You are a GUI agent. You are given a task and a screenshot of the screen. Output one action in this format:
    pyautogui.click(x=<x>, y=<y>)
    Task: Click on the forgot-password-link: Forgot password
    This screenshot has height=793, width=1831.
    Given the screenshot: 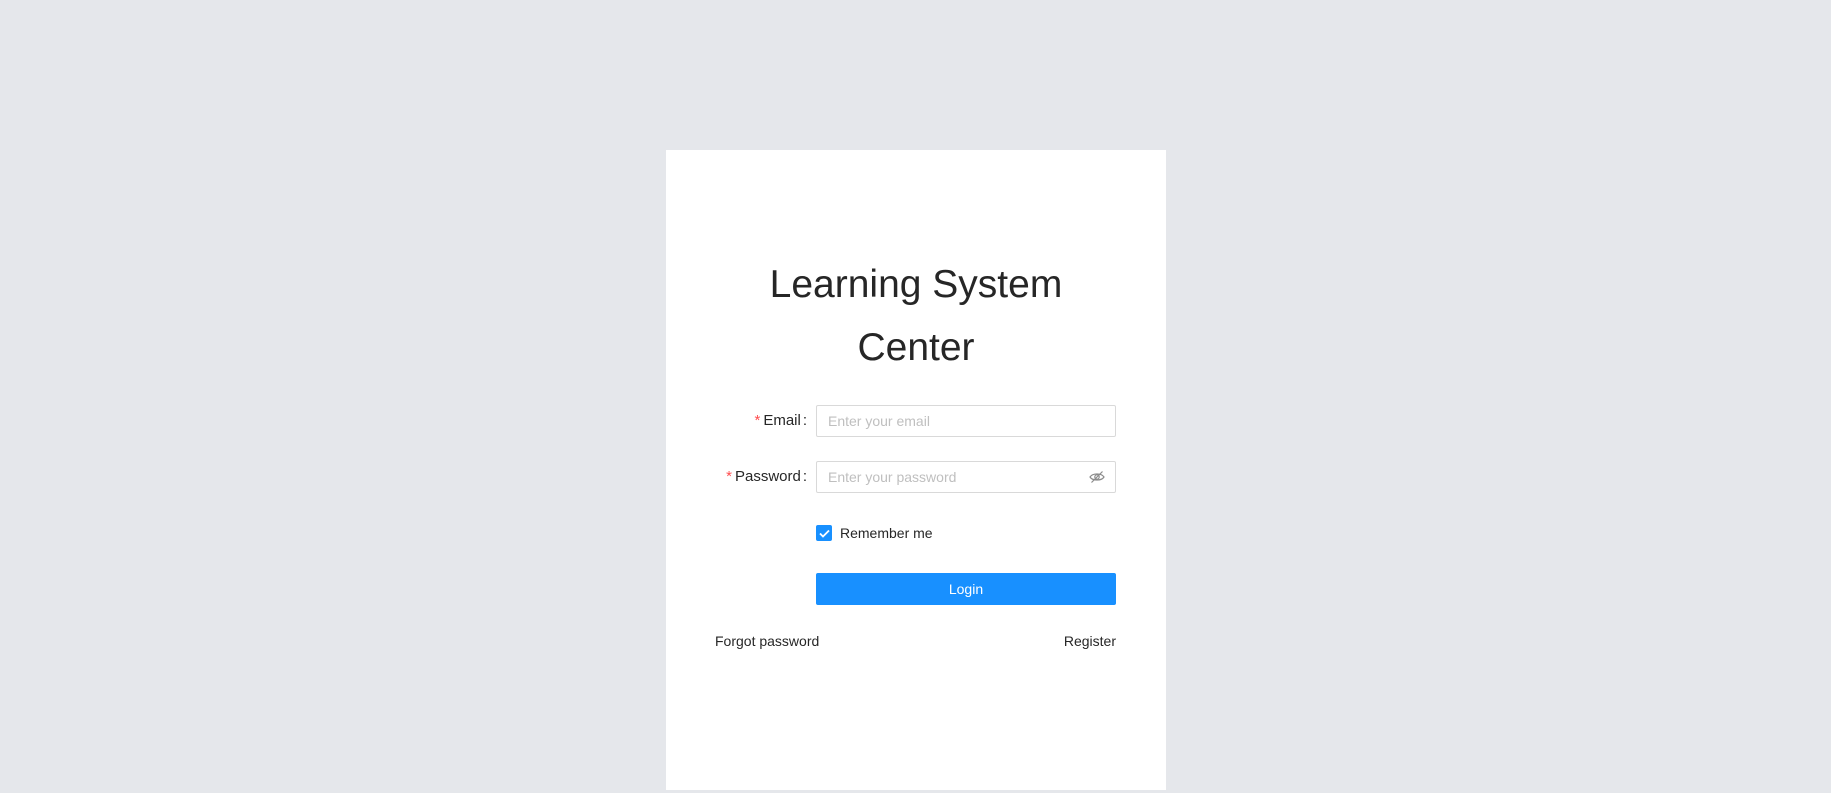 What is the action you would take?
    pyautogui.click(x=767, y=641)
    